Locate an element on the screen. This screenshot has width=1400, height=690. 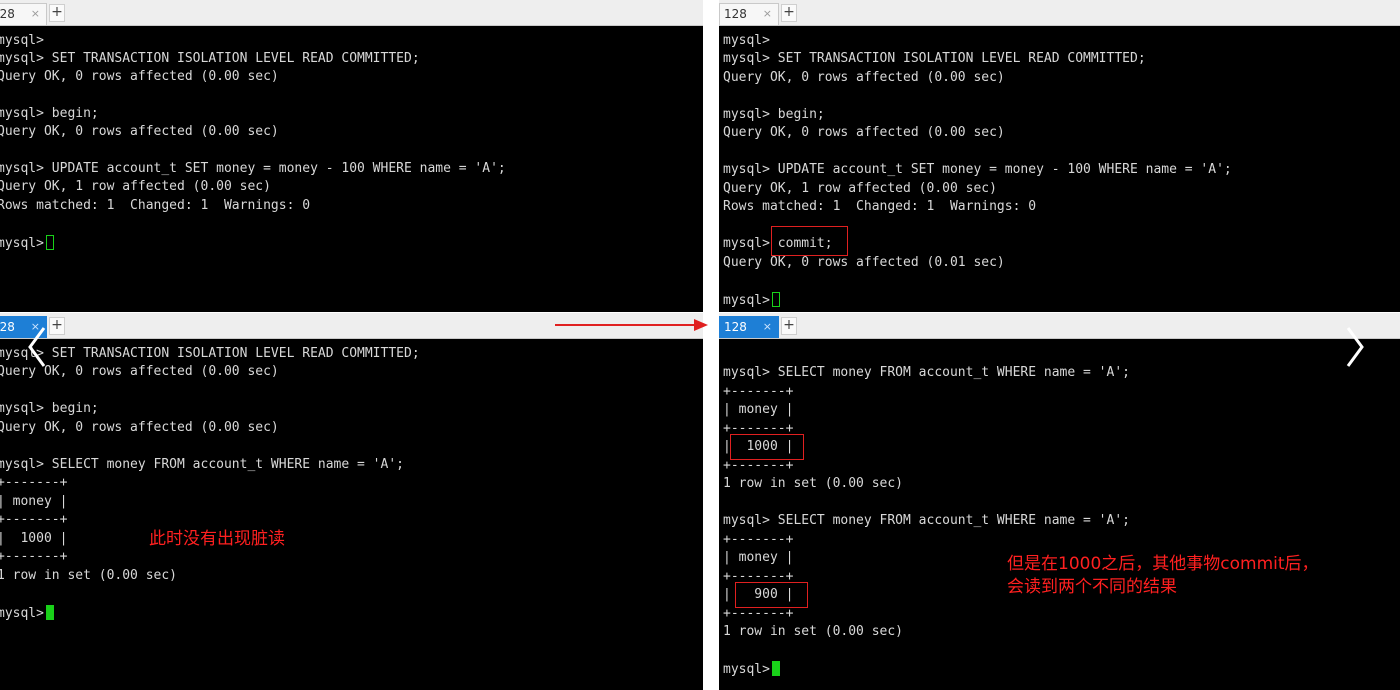
commit-highlight-box is located at coordinates (809, 241).